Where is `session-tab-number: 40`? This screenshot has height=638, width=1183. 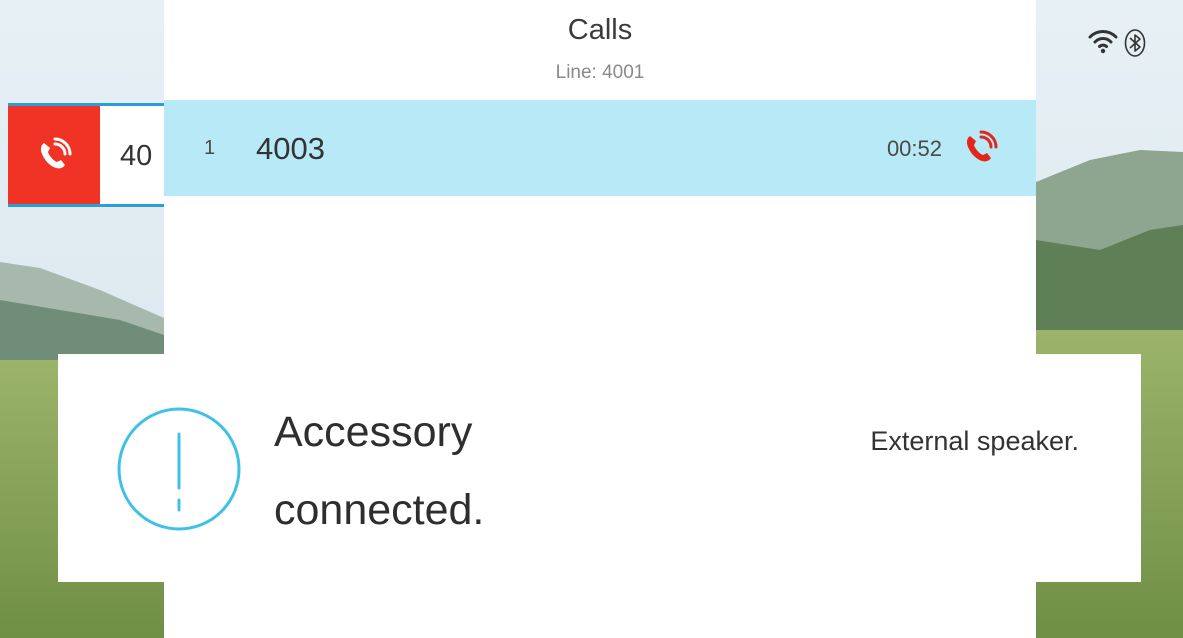
session-tab-number: 40 is located at coordinates (136, 156).